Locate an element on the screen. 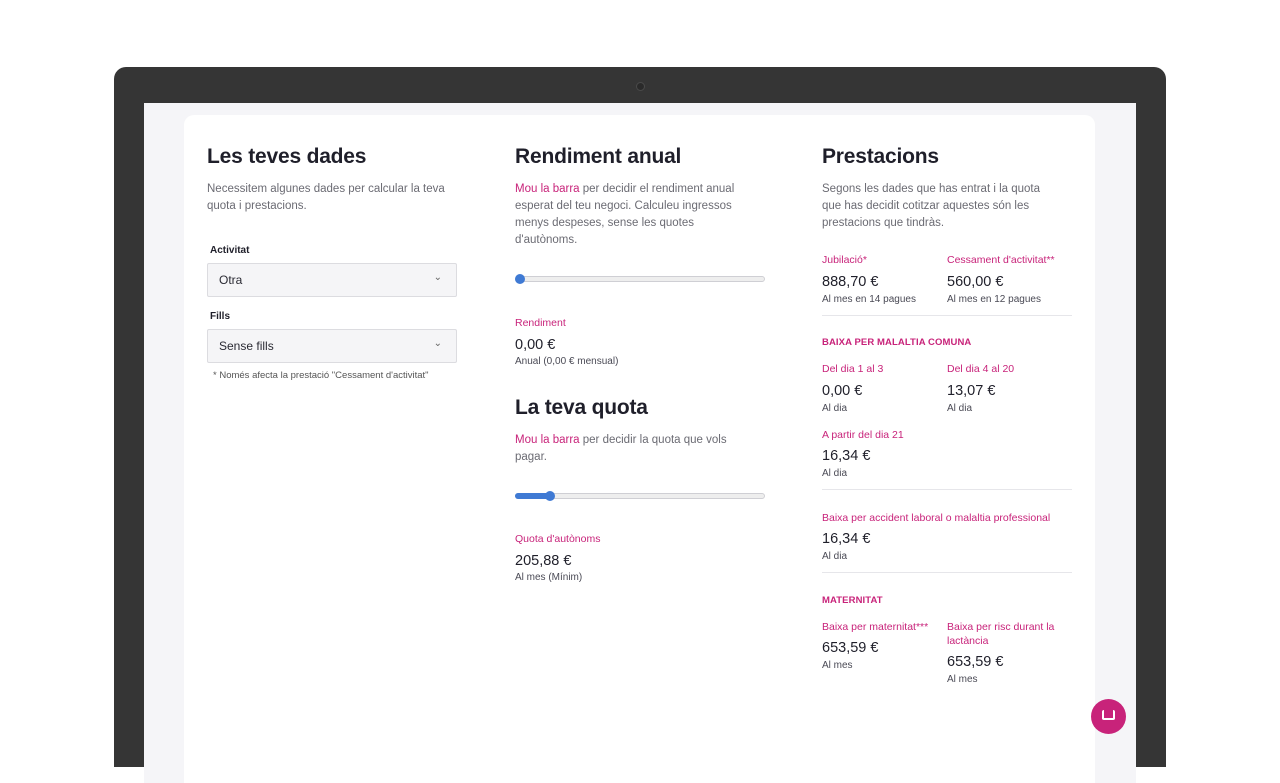 The height and width of the screenshot is (783, 1280). activitat-value: Otra is located at coordinates (231, 280).